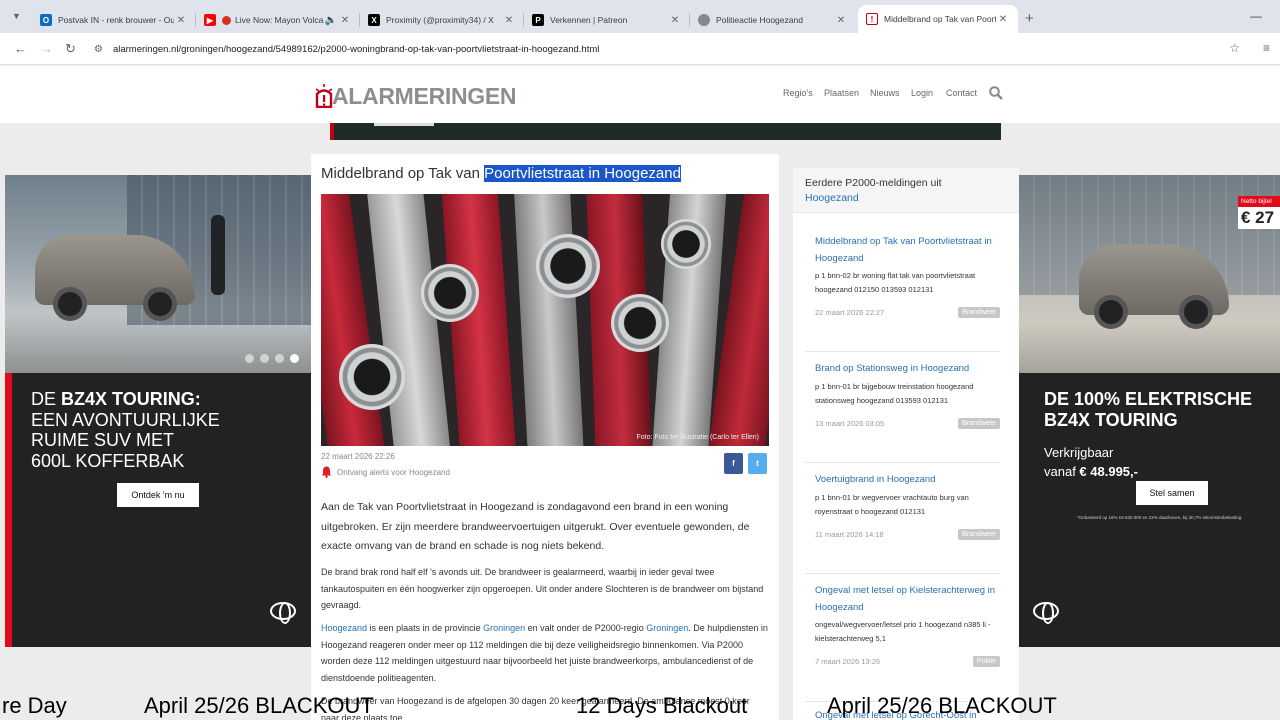  What do you see at coordinates (906, 190) in the screenshot?
I see `sidebar-heading: Eerdere P2000-meldingen uit Hoogezand` at bounding box center [906, 190].